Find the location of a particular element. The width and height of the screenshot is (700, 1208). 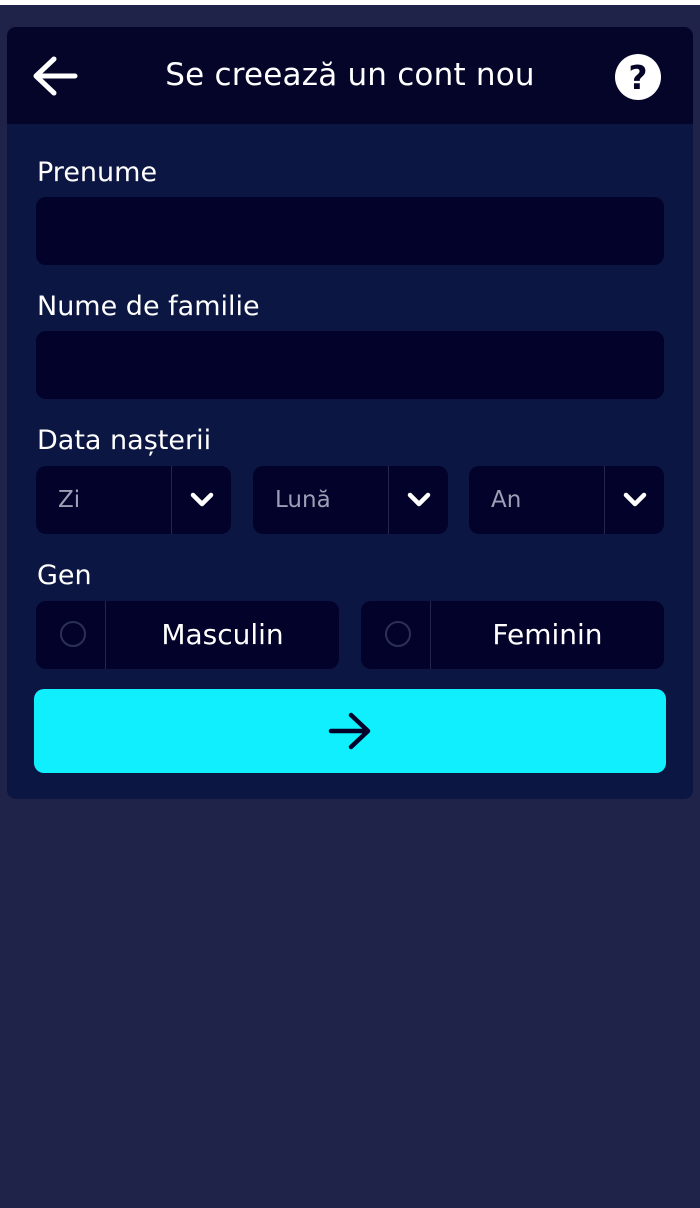

day-select: Zi is located at coordinates (133, 500).